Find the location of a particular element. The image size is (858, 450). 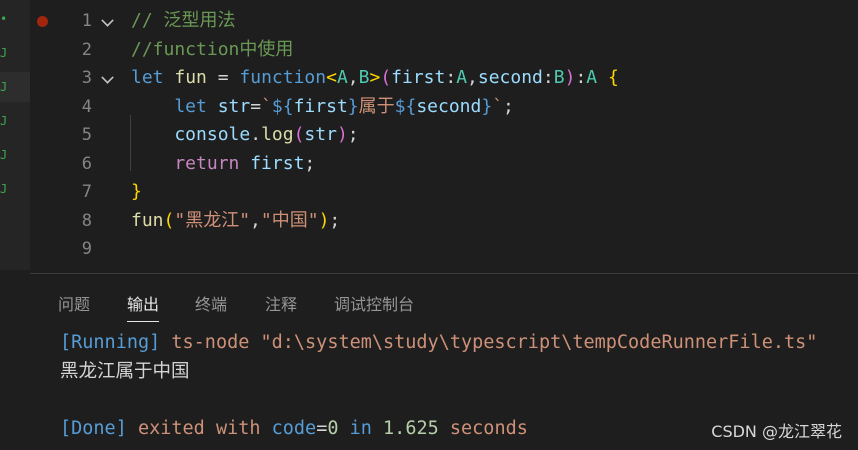

seconds-text: seconds is located at coordinates (483, 428).